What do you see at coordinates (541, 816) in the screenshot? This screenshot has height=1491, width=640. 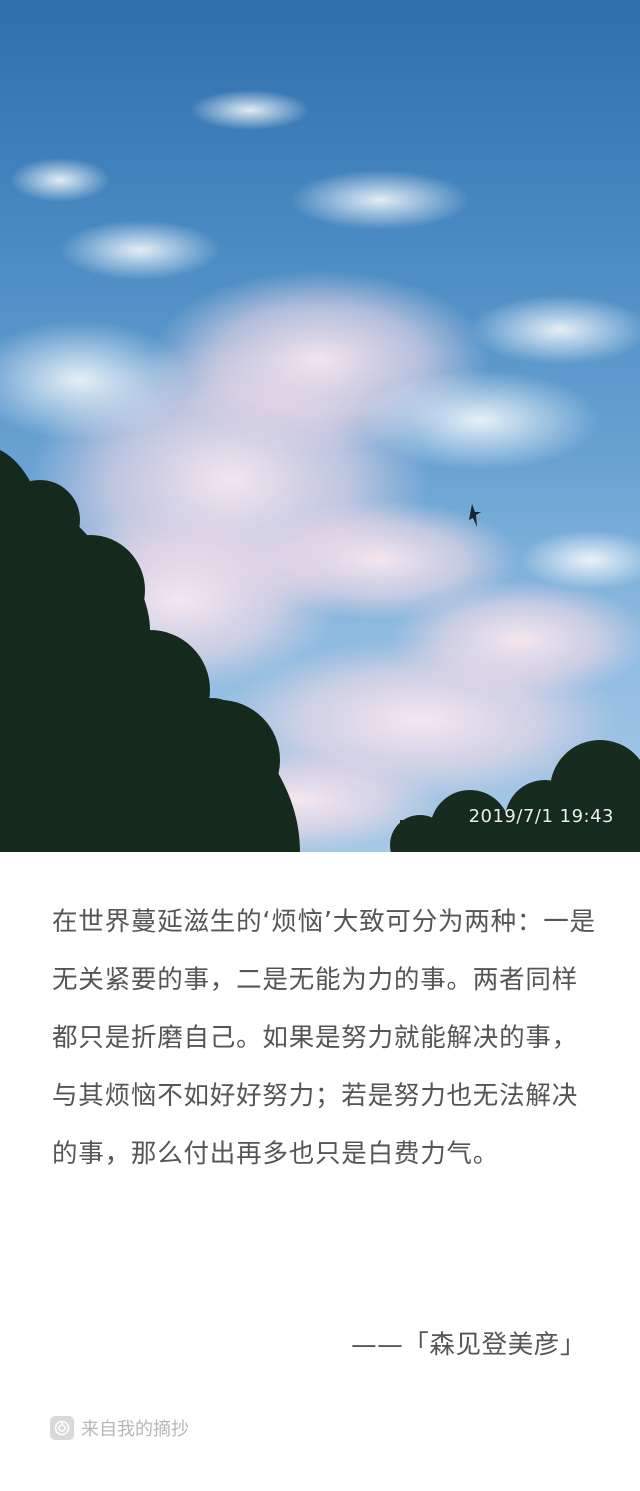 I see `photo-timestamp: 2019/7/1 19:43` at bounding box center [541, 816].